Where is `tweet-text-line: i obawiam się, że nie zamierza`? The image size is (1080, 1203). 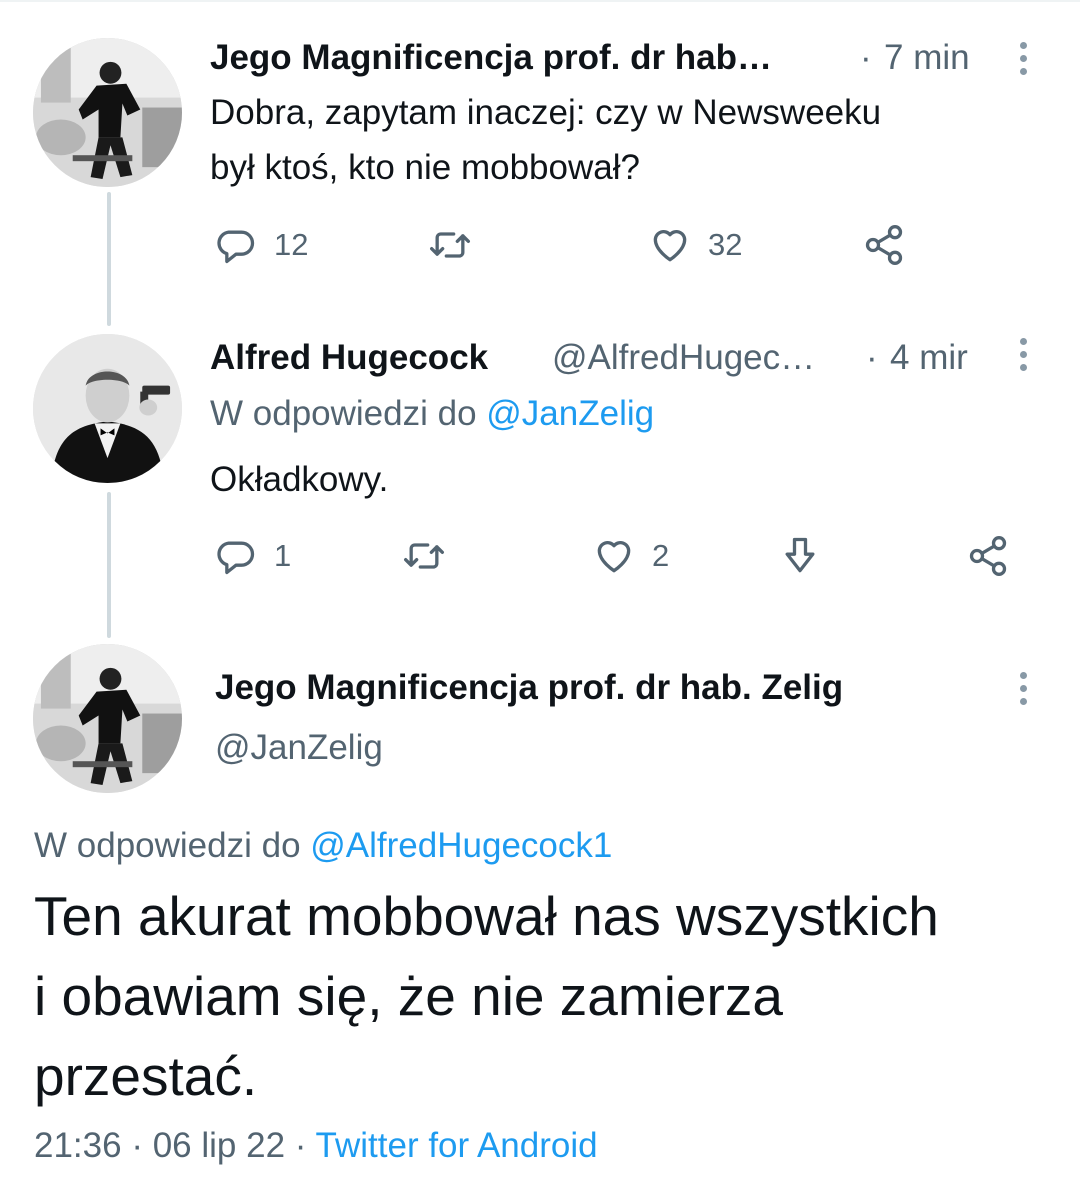
tweet-text-line: i obawiam się, że nie zamierza is located at coordinates (408, 996).